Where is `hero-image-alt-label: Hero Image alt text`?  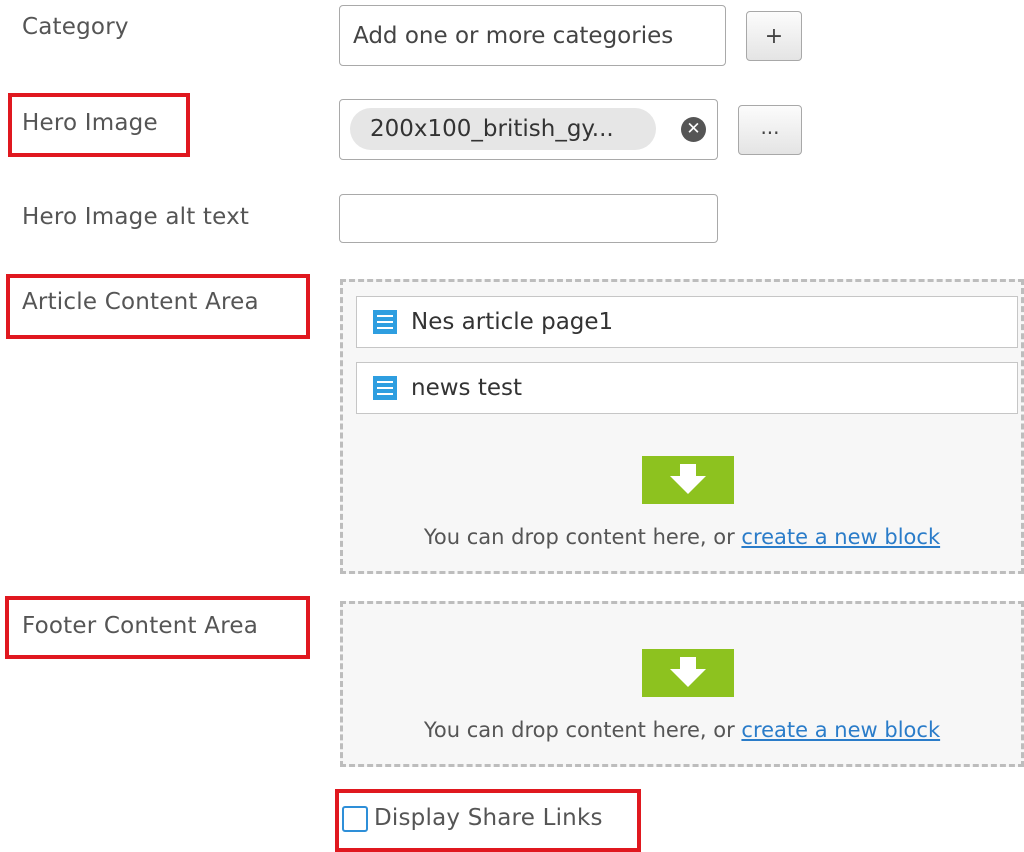 hero-image-alt-label: Hero Image alt text is located at coordinates (136, 217).